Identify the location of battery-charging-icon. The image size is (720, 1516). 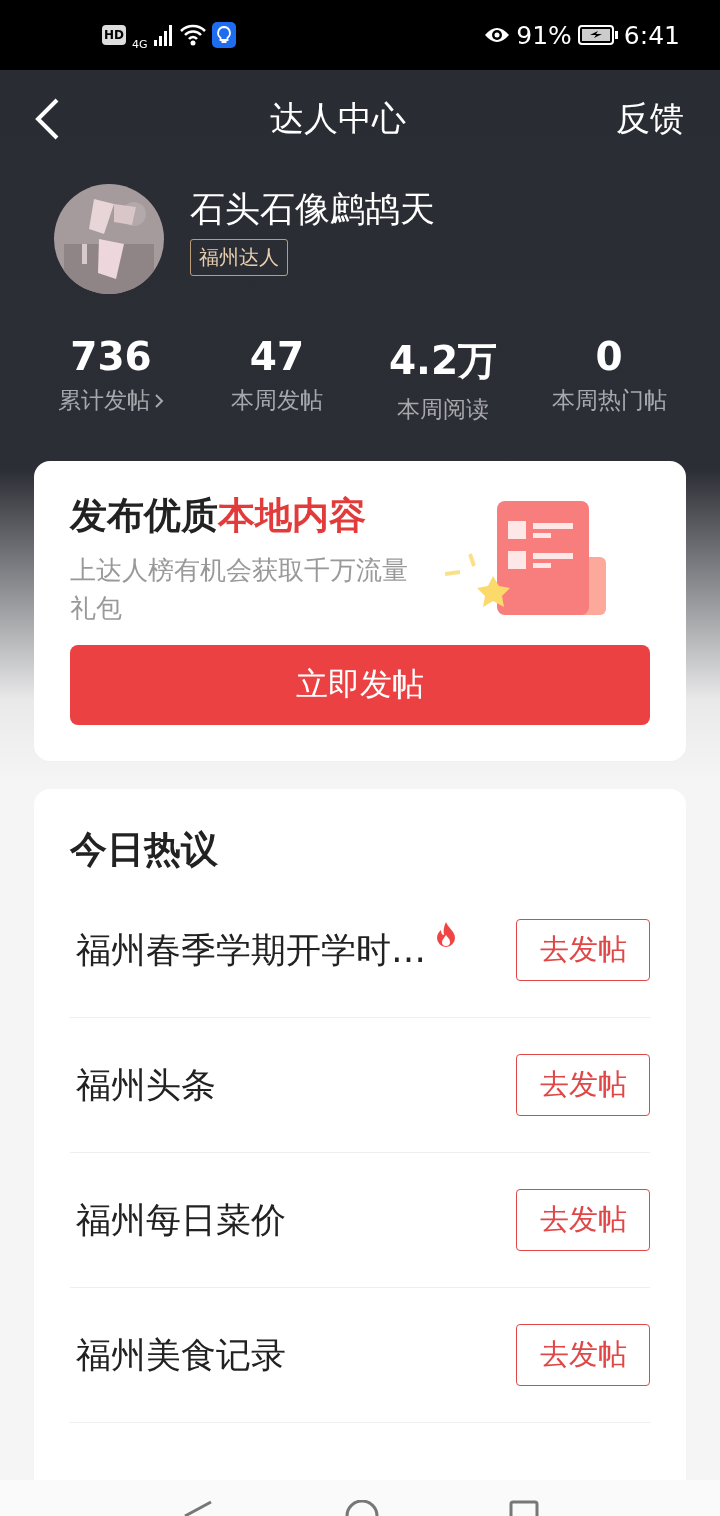
(597, 35).